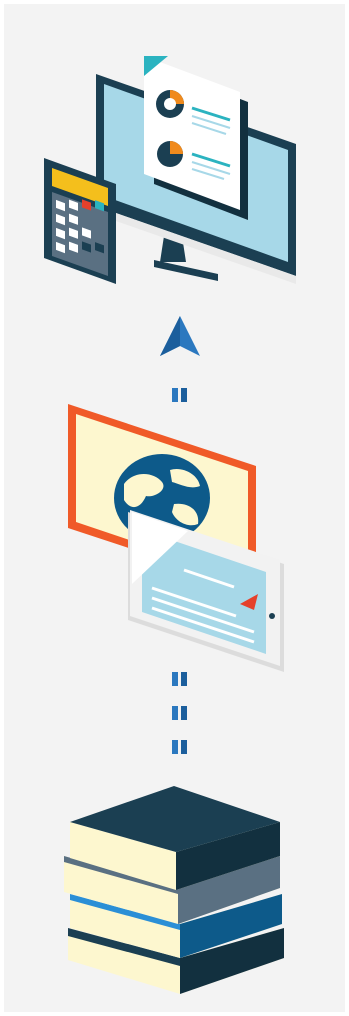 This screenshot has width=349, height=1016. What do you see at coordinates (174, 890) in the screenshot?
I see `book-stack-icon` at bounding box center [174, 890].